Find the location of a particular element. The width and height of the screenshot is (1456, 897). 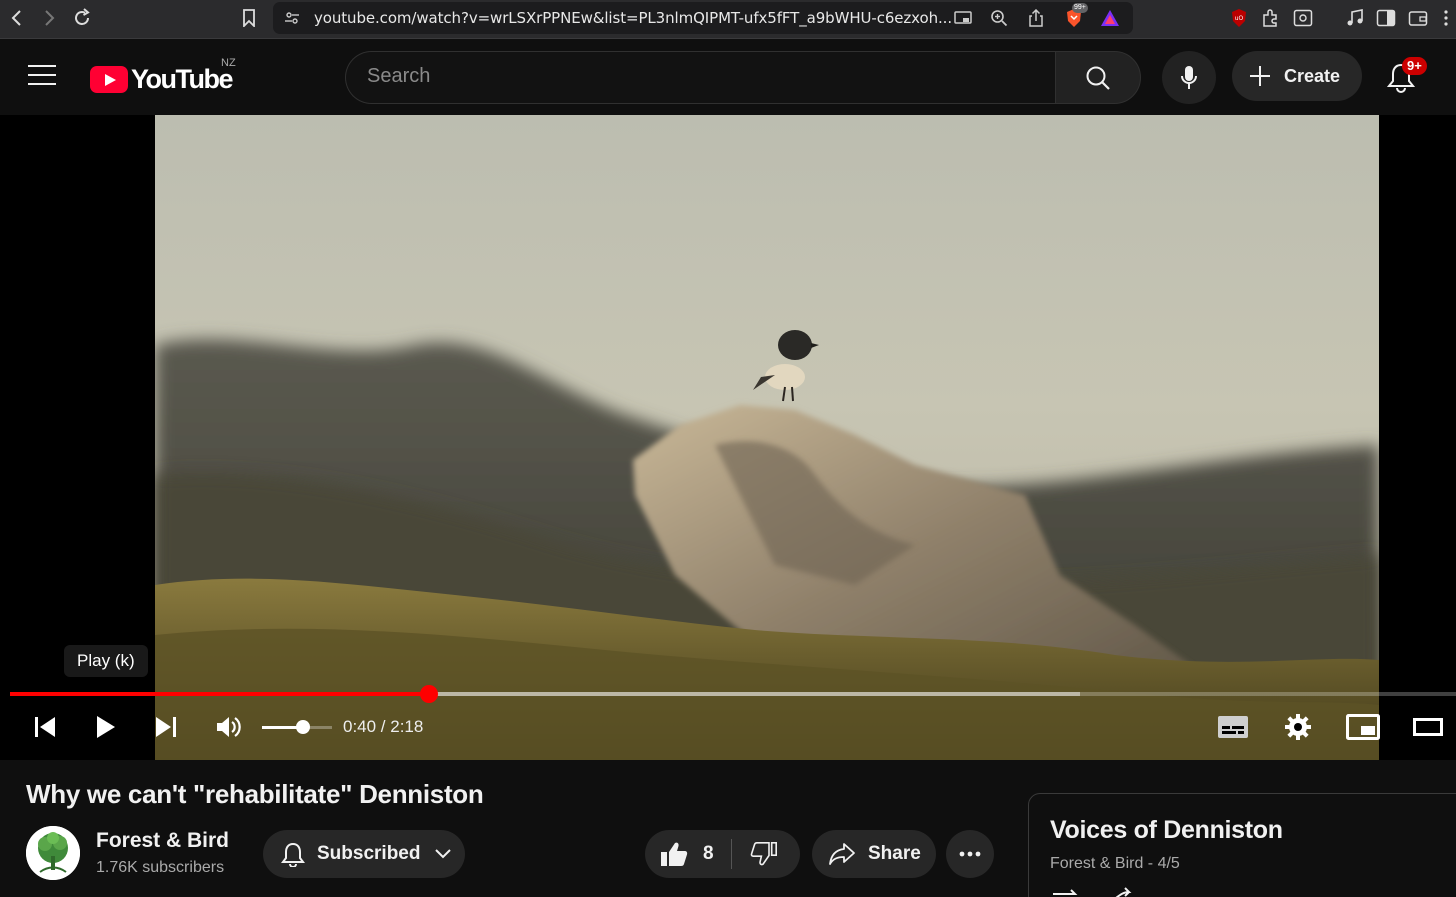

next-icon is located at coordinates (166, 727).